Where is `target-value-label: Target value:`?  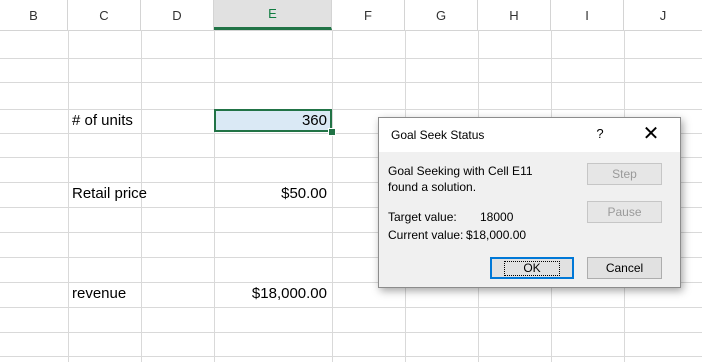
target-value-label: Target value: is located at coordinates (422, 217).